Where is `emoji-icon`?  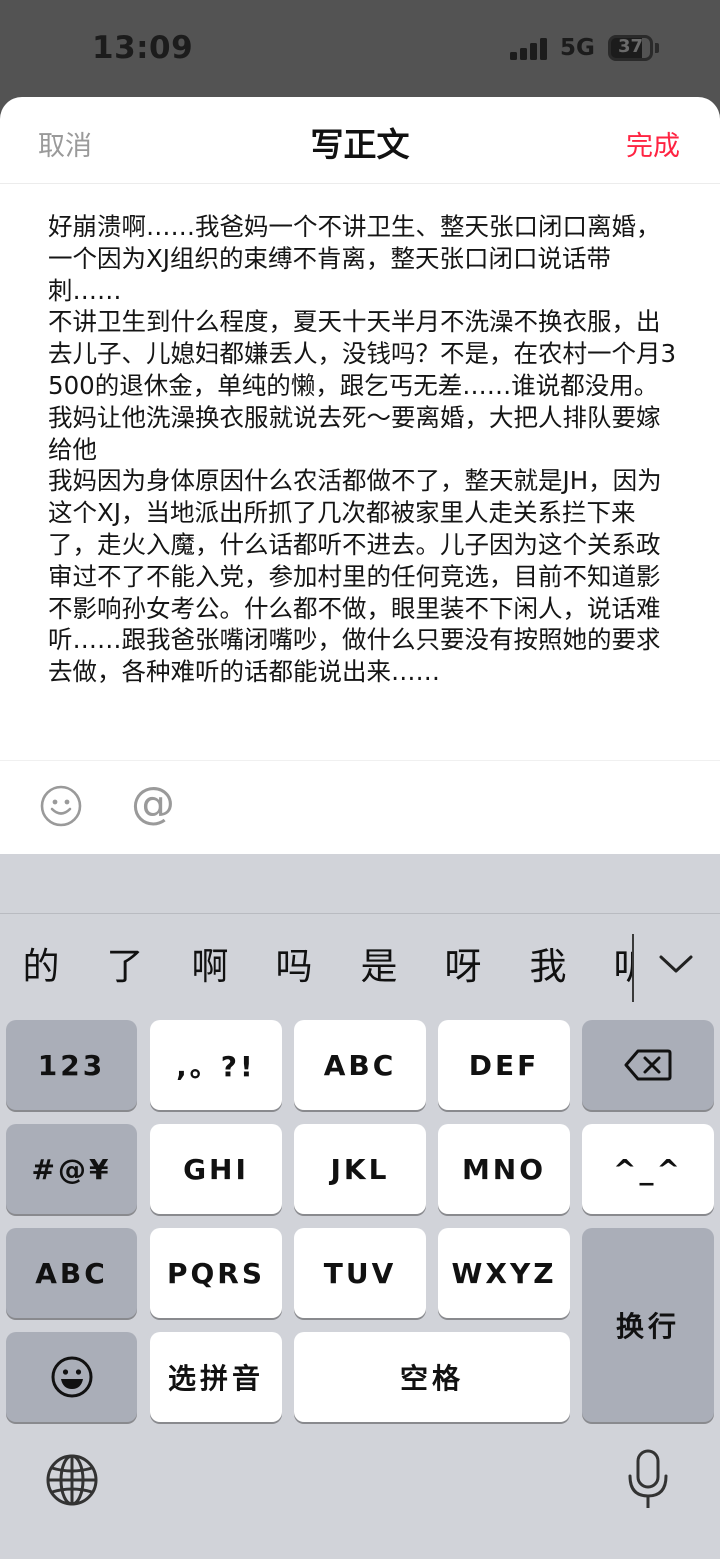 emoji-icon is located at coordinates (71, 1377).